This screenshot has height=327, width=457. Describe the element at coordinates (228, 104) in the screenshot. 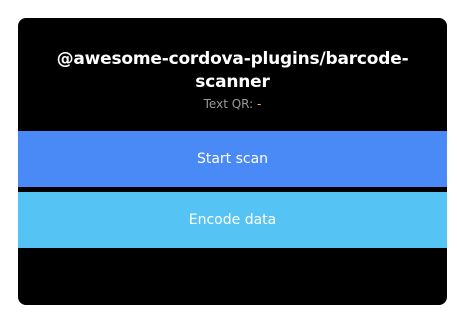

I see `qr-label: Text QR:` at that location.